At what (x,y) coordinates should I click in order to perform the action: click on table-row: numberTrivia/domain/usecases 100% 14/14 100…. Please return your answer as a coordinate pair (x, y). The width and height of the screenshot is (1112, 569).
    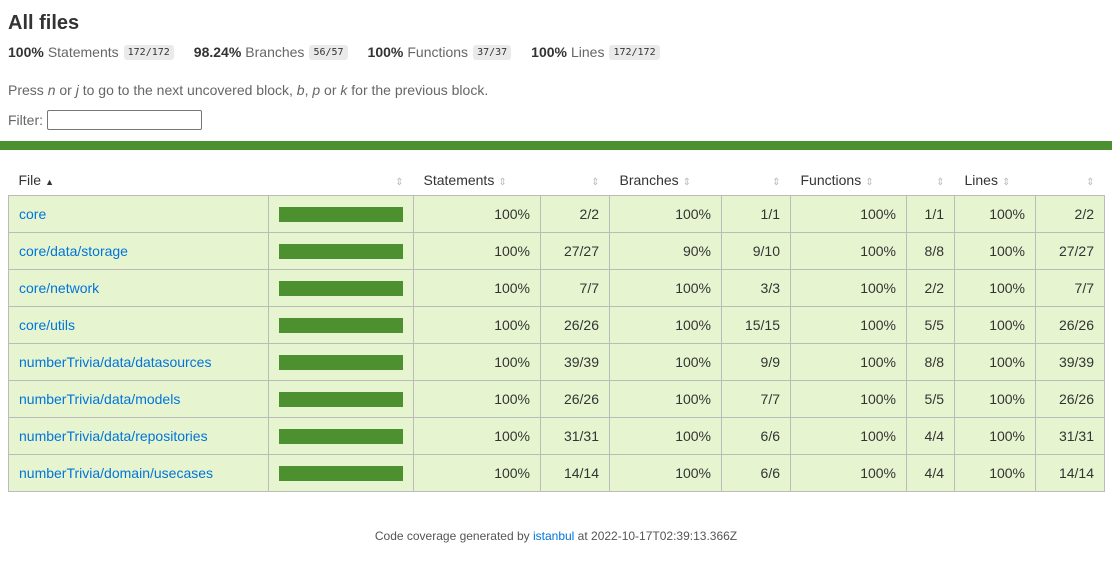
    Looking at the image, I should click on (556, 473).